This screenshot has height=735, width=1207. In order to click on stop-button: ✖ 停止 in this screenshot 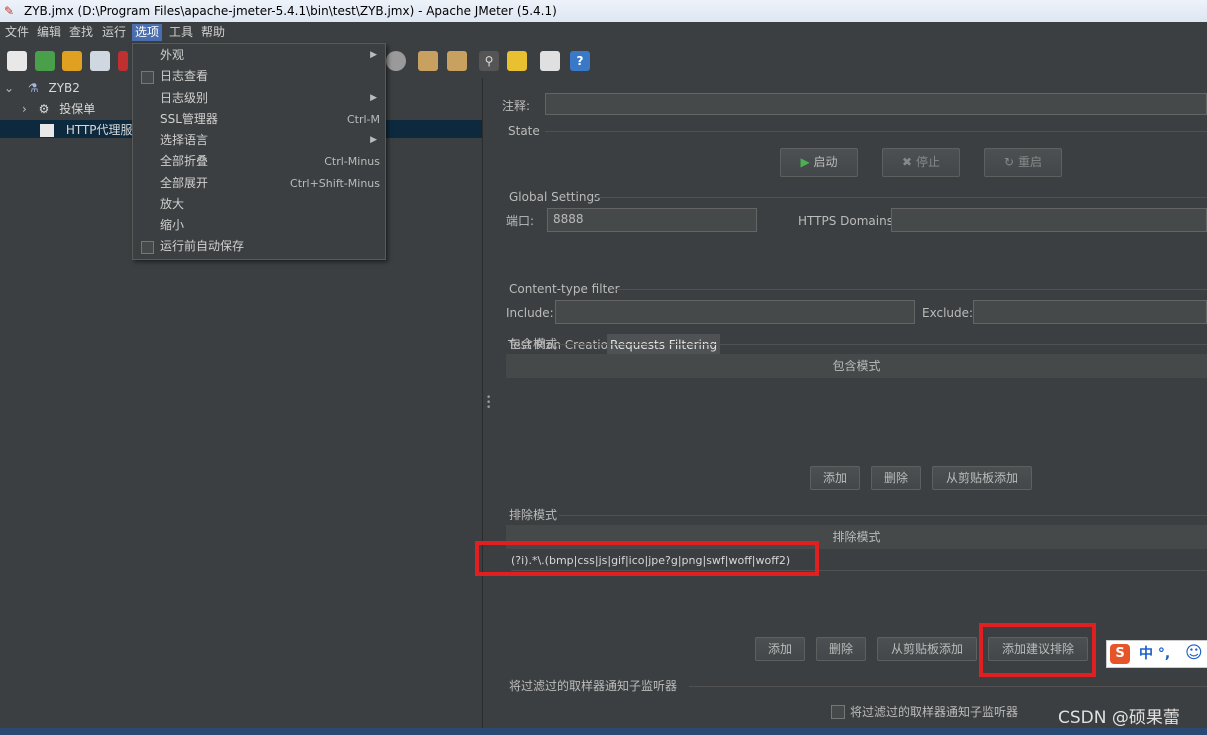, I will do `click(921, 162)`.